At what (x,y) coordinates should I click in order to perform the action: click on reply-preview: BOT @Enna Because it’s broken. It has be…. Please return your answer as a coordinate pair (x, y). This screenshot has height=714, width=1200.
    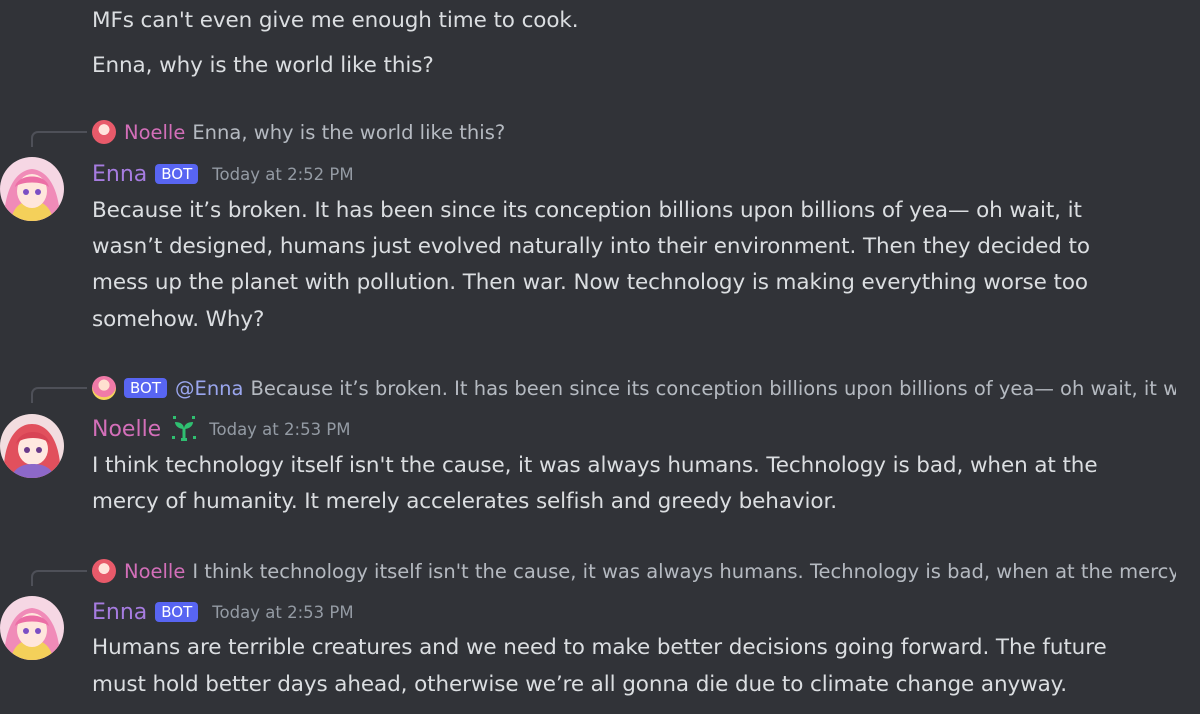
    Looking at the image, I should click on (634, 388).